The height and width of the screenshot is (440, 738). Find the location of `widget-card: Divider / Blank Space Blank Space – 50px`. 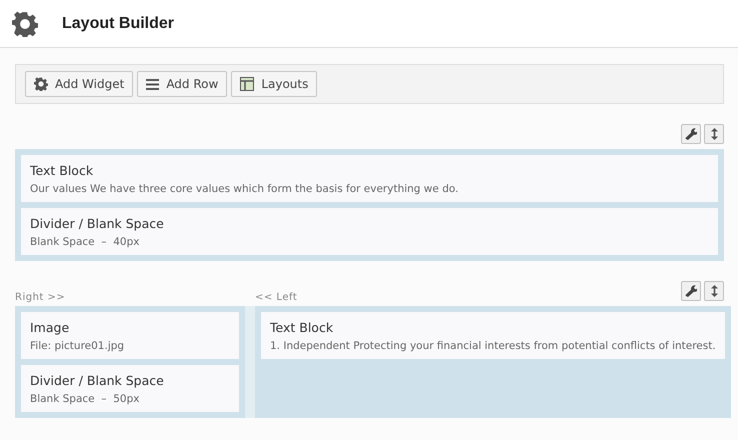

widget-card: Divider / Blank Space Blank Space – 50px is located at coordinates (130, 388).